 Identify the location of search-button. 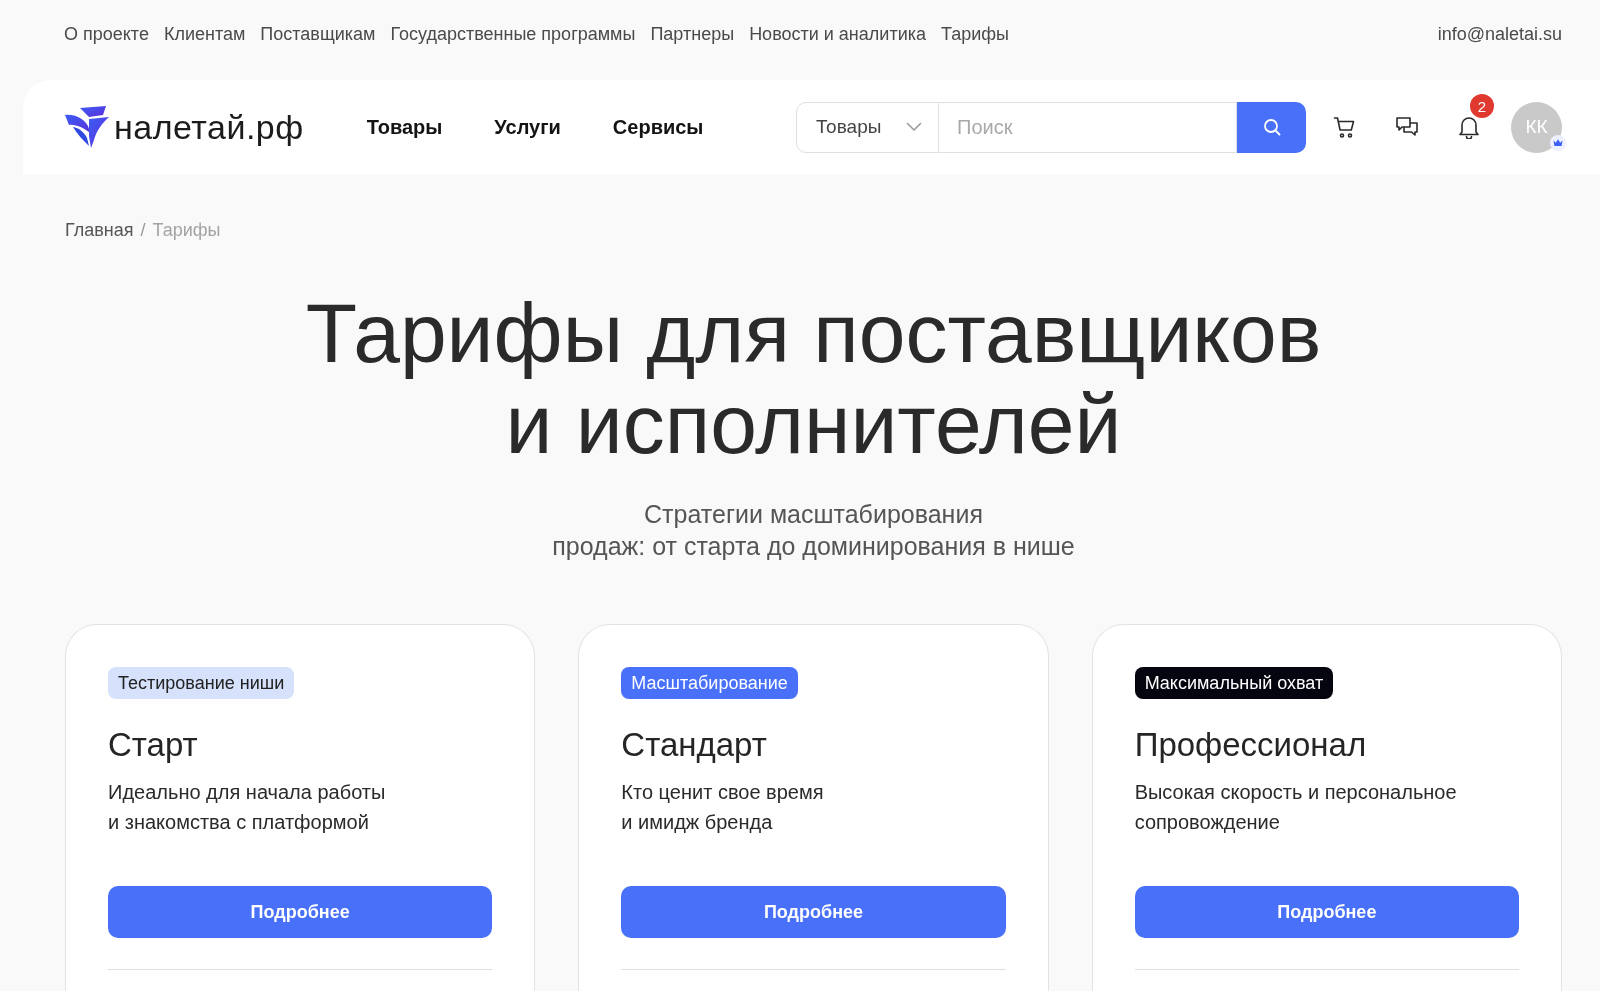
(1271, 127).